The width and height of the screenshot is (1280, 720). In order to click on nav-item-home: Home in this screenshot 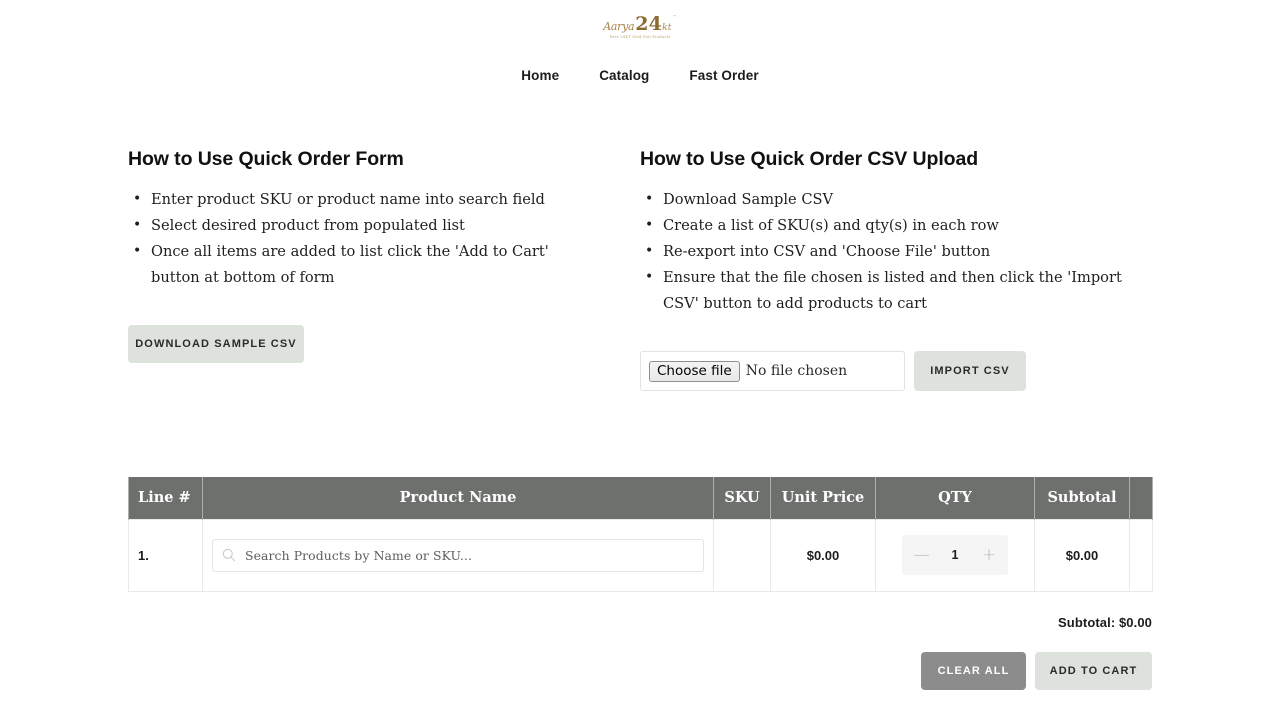, I will do `click(540, 75)`.